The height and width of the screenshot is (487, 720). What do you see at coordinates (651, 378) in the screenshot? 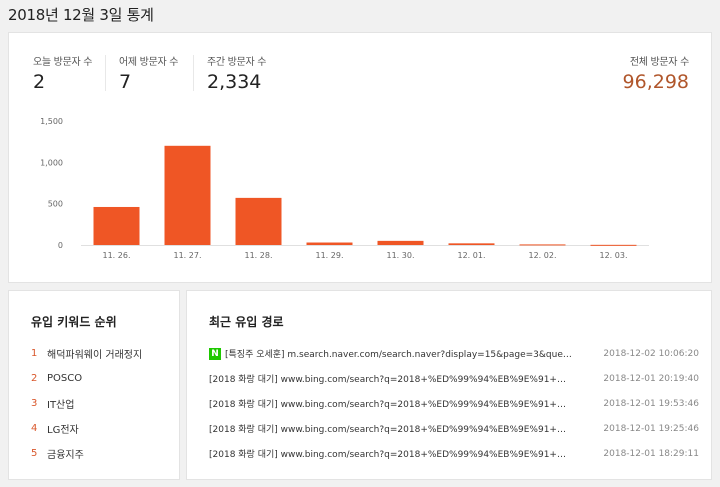
I see `referrer-time: 2018-12-01 20:19:40` at bounding box center [651, 378].